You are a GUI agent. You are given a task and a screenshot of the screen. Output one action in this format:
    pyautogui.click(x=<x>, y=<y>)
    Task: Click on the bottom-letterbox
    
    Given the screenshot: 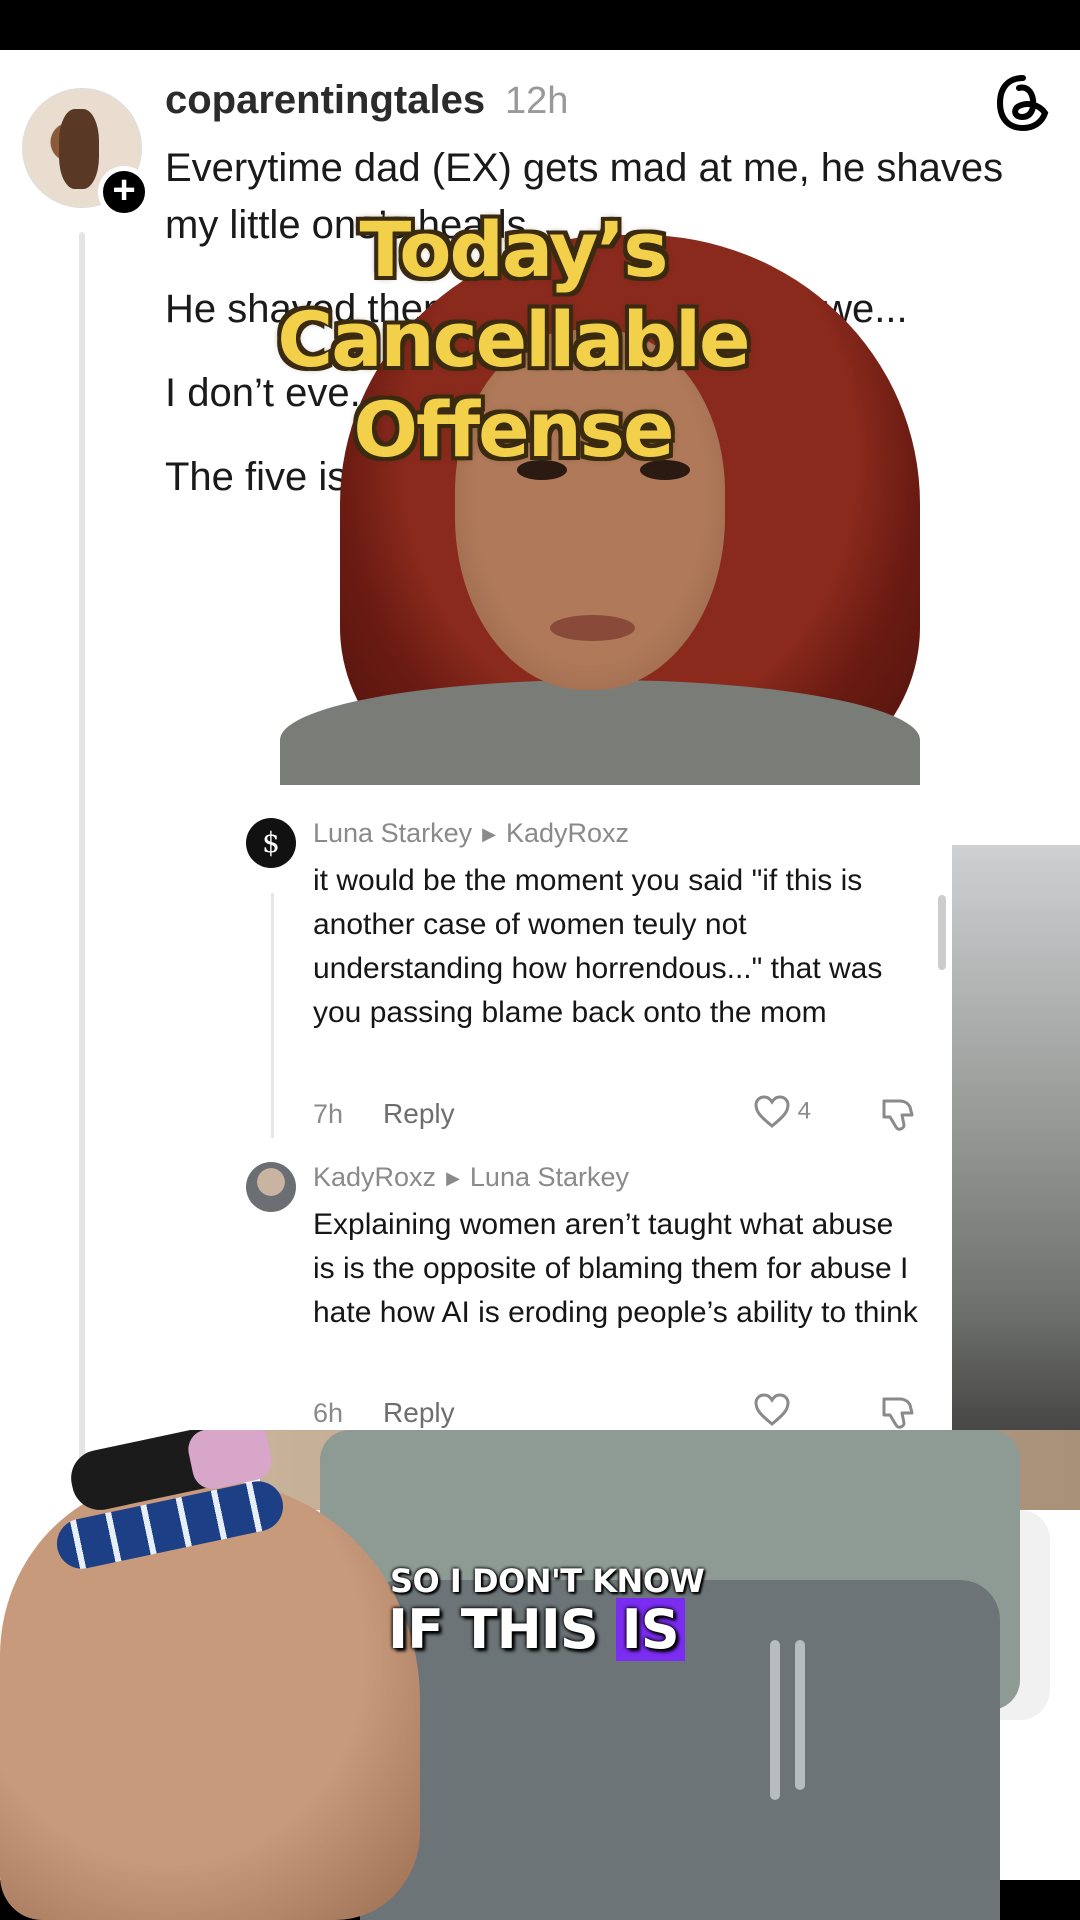 What is the action you would take?
    pyautogui.click(x=540, y=1905)
    